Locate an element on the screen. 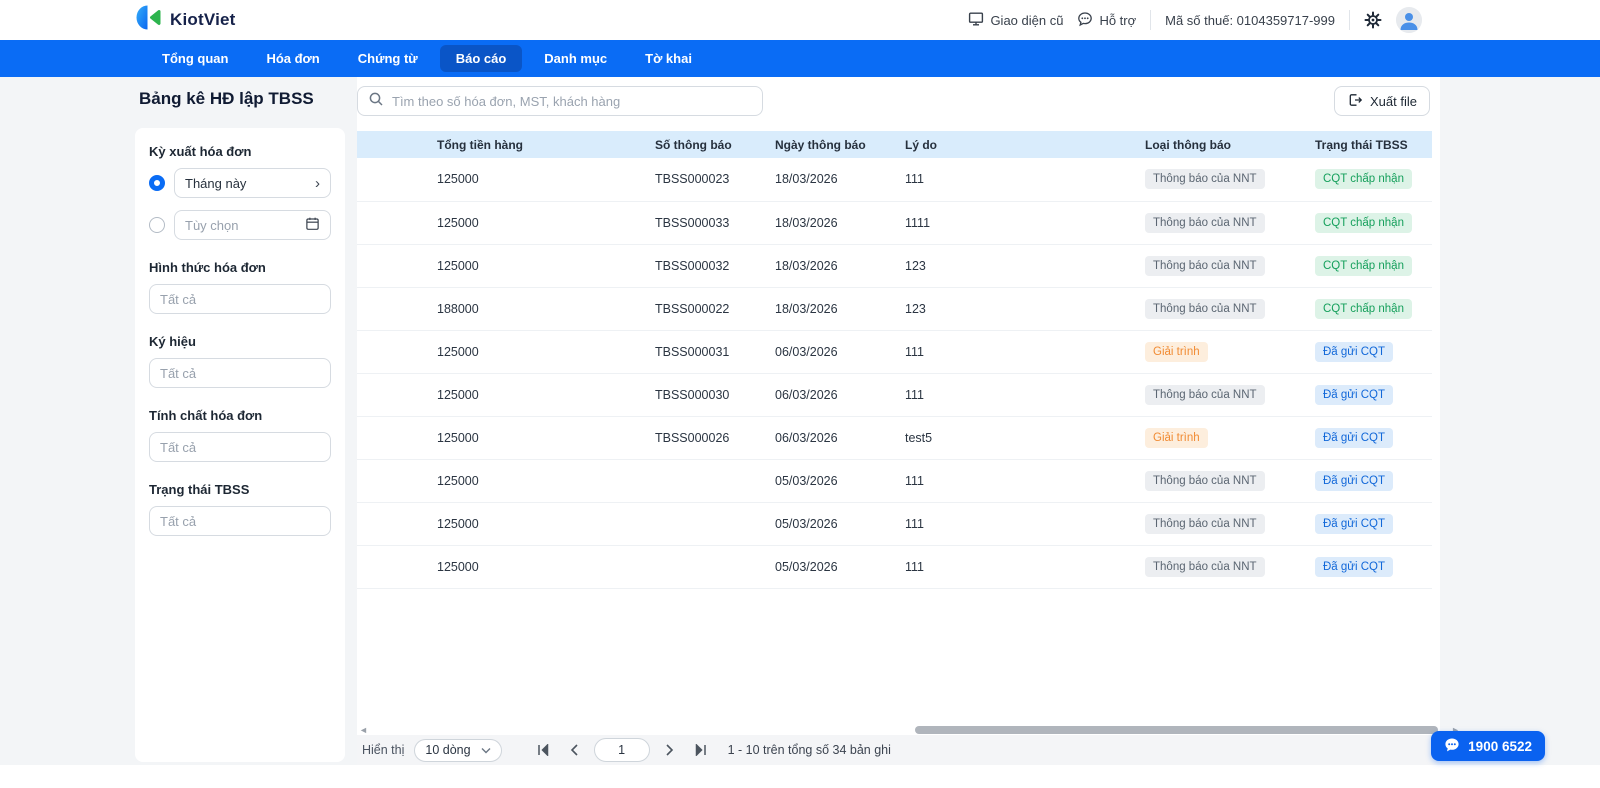 The height and width of the screenshot is (788, 1600). nav-item-5: Tờ khai is located at coordinates (668, 58).